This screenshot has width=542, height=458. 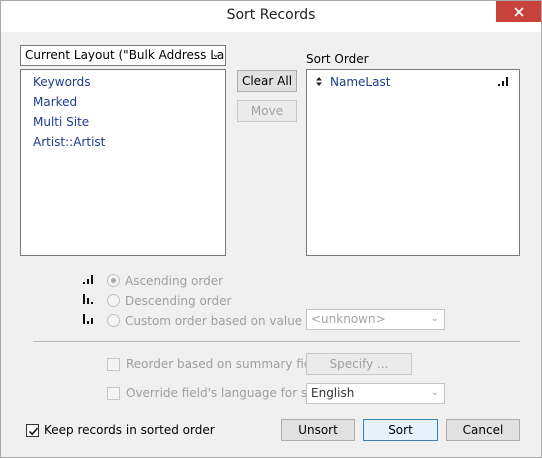 What do you see at coordinates (483, 430) in the screenshot?
I see `cancel-button: Cancel` at bounding box center [483, 430].